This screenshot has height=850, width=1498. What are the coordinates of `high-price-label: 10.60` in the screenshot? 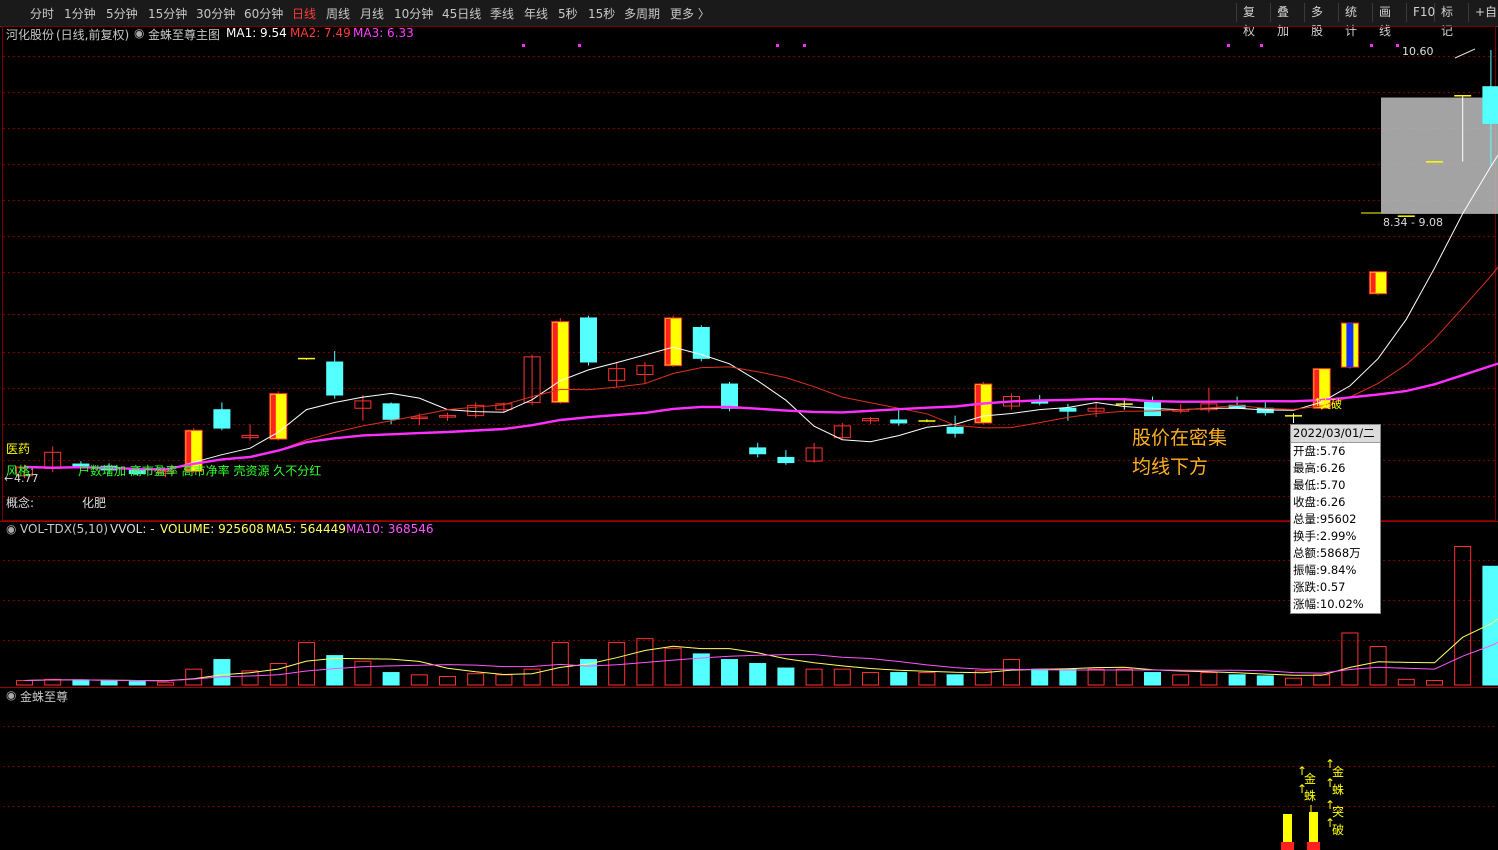 It's located at (1418, 51).